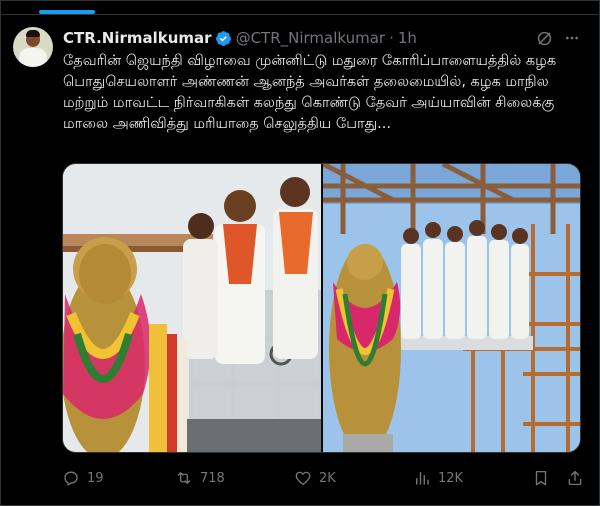  Describe the element at coordinates (184, 478) in the screenshot. I see `retweet-icon` at that location.